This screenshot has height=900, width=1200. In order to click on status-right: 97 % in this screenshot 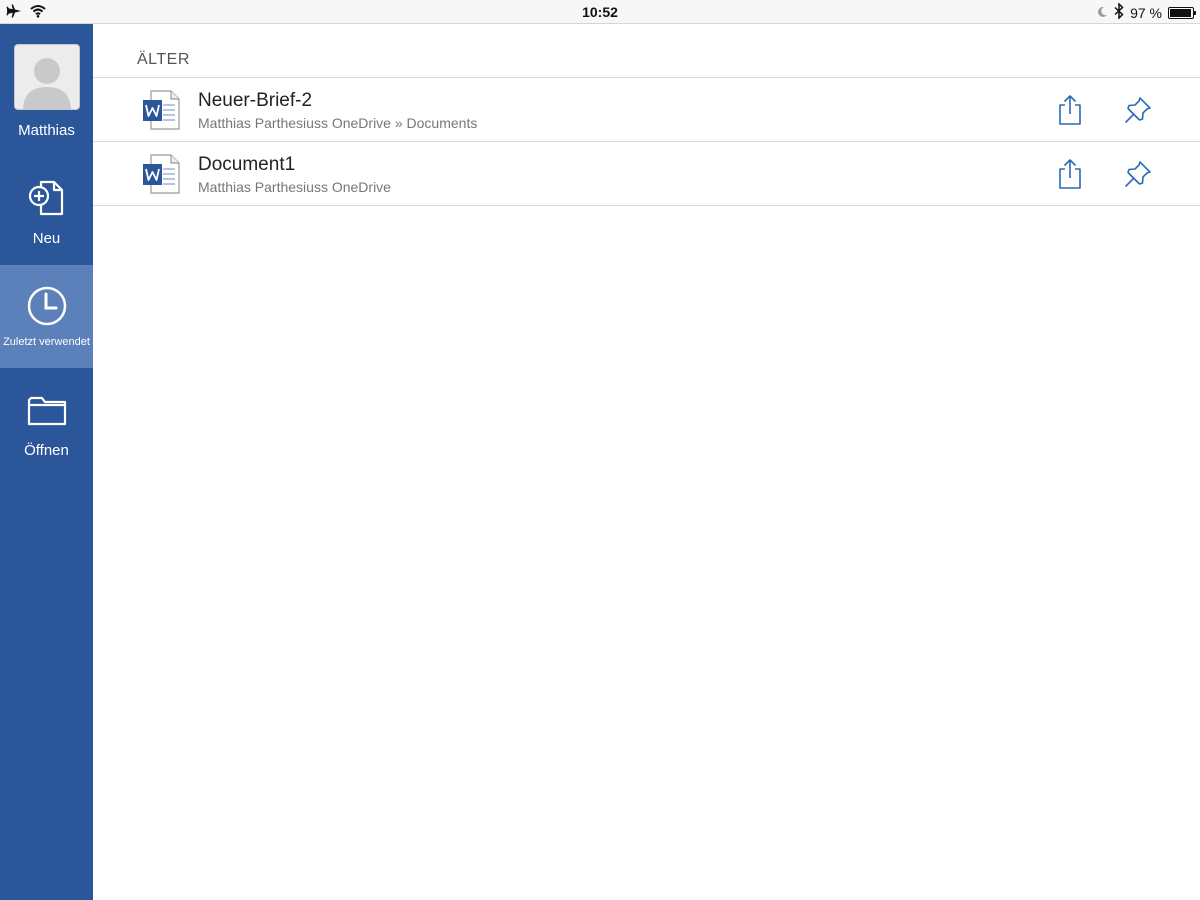, I will do `click(1146, 12)`.